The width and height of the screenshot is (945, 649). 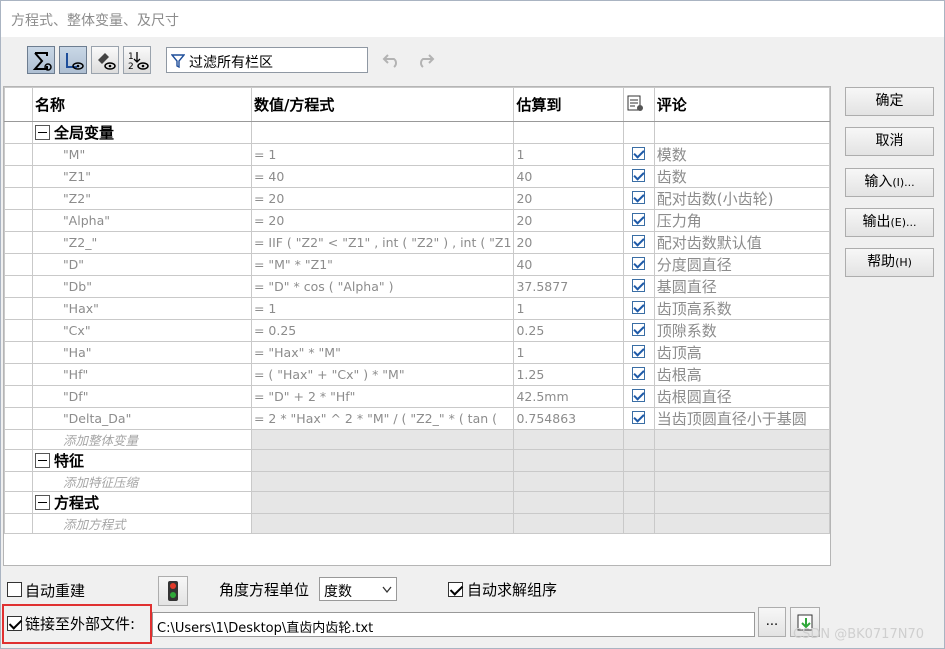 I want to click on link-external-box, so click(x=14, y=623).